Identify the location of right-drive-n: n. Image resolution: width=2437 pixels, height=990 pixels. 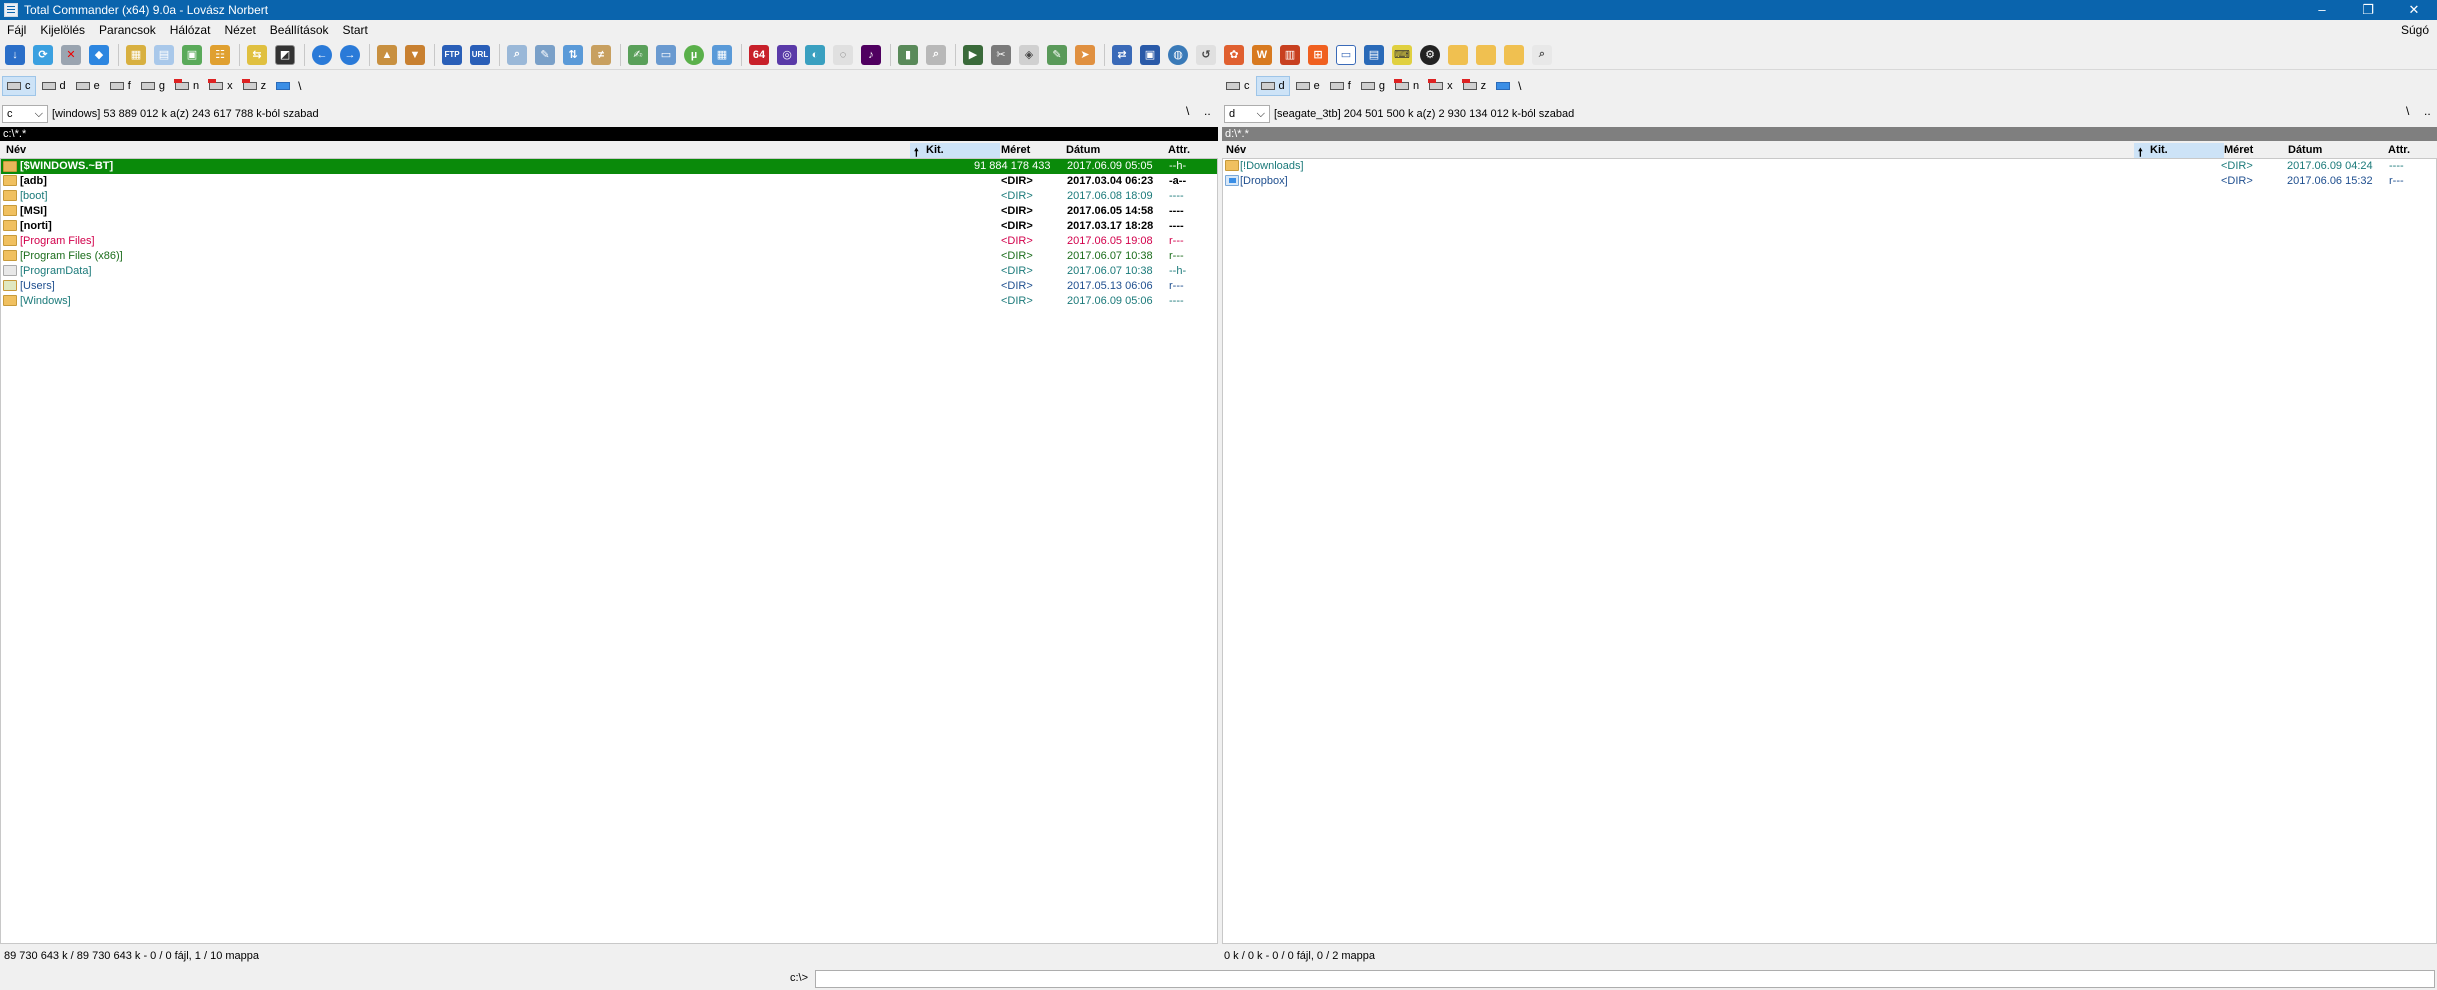
(1407, 86).